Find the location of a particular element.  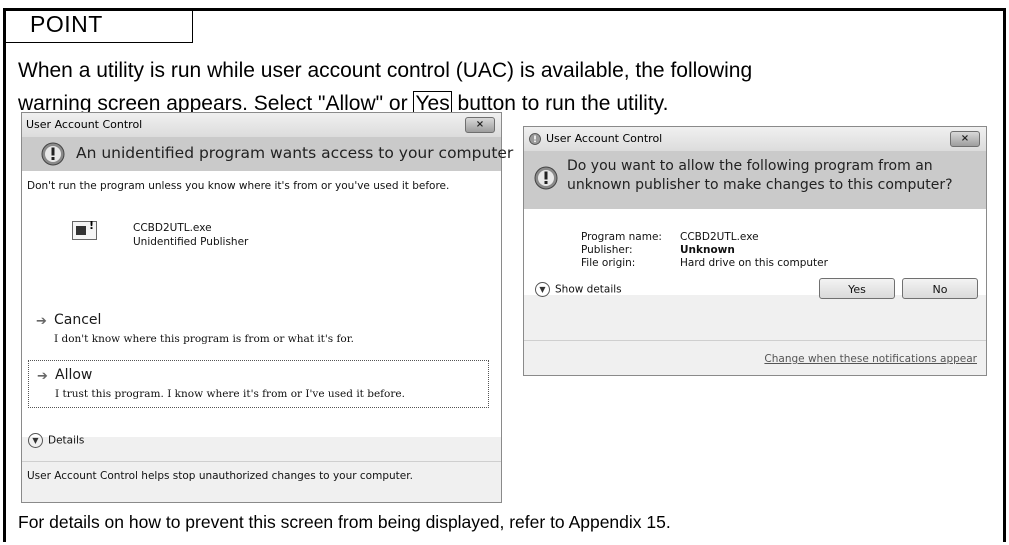

show-details-toggle: ▼ Show details is located at coordinates (578, 289).